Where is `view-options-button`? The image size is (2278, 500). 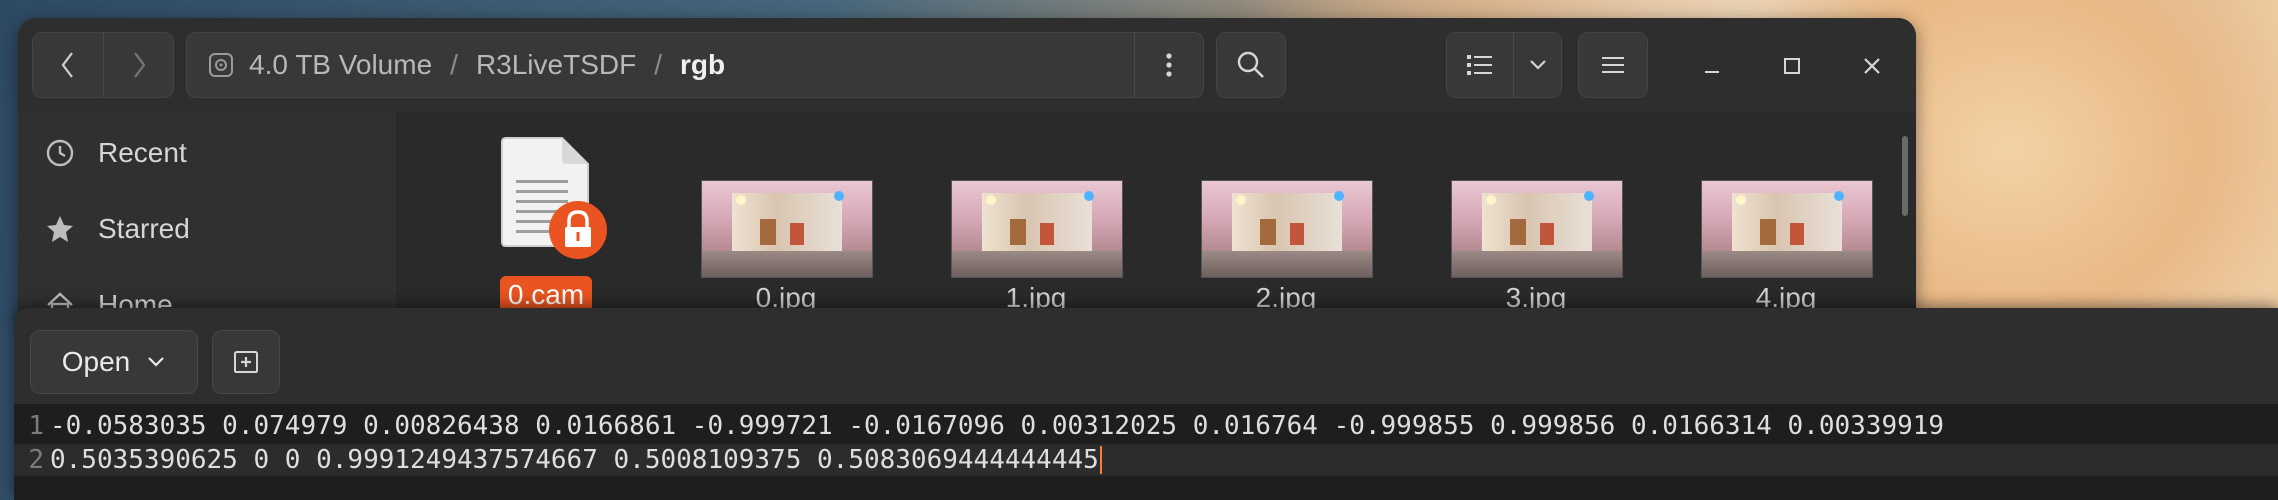
view-options-button is located at coordinates (1537, 65).